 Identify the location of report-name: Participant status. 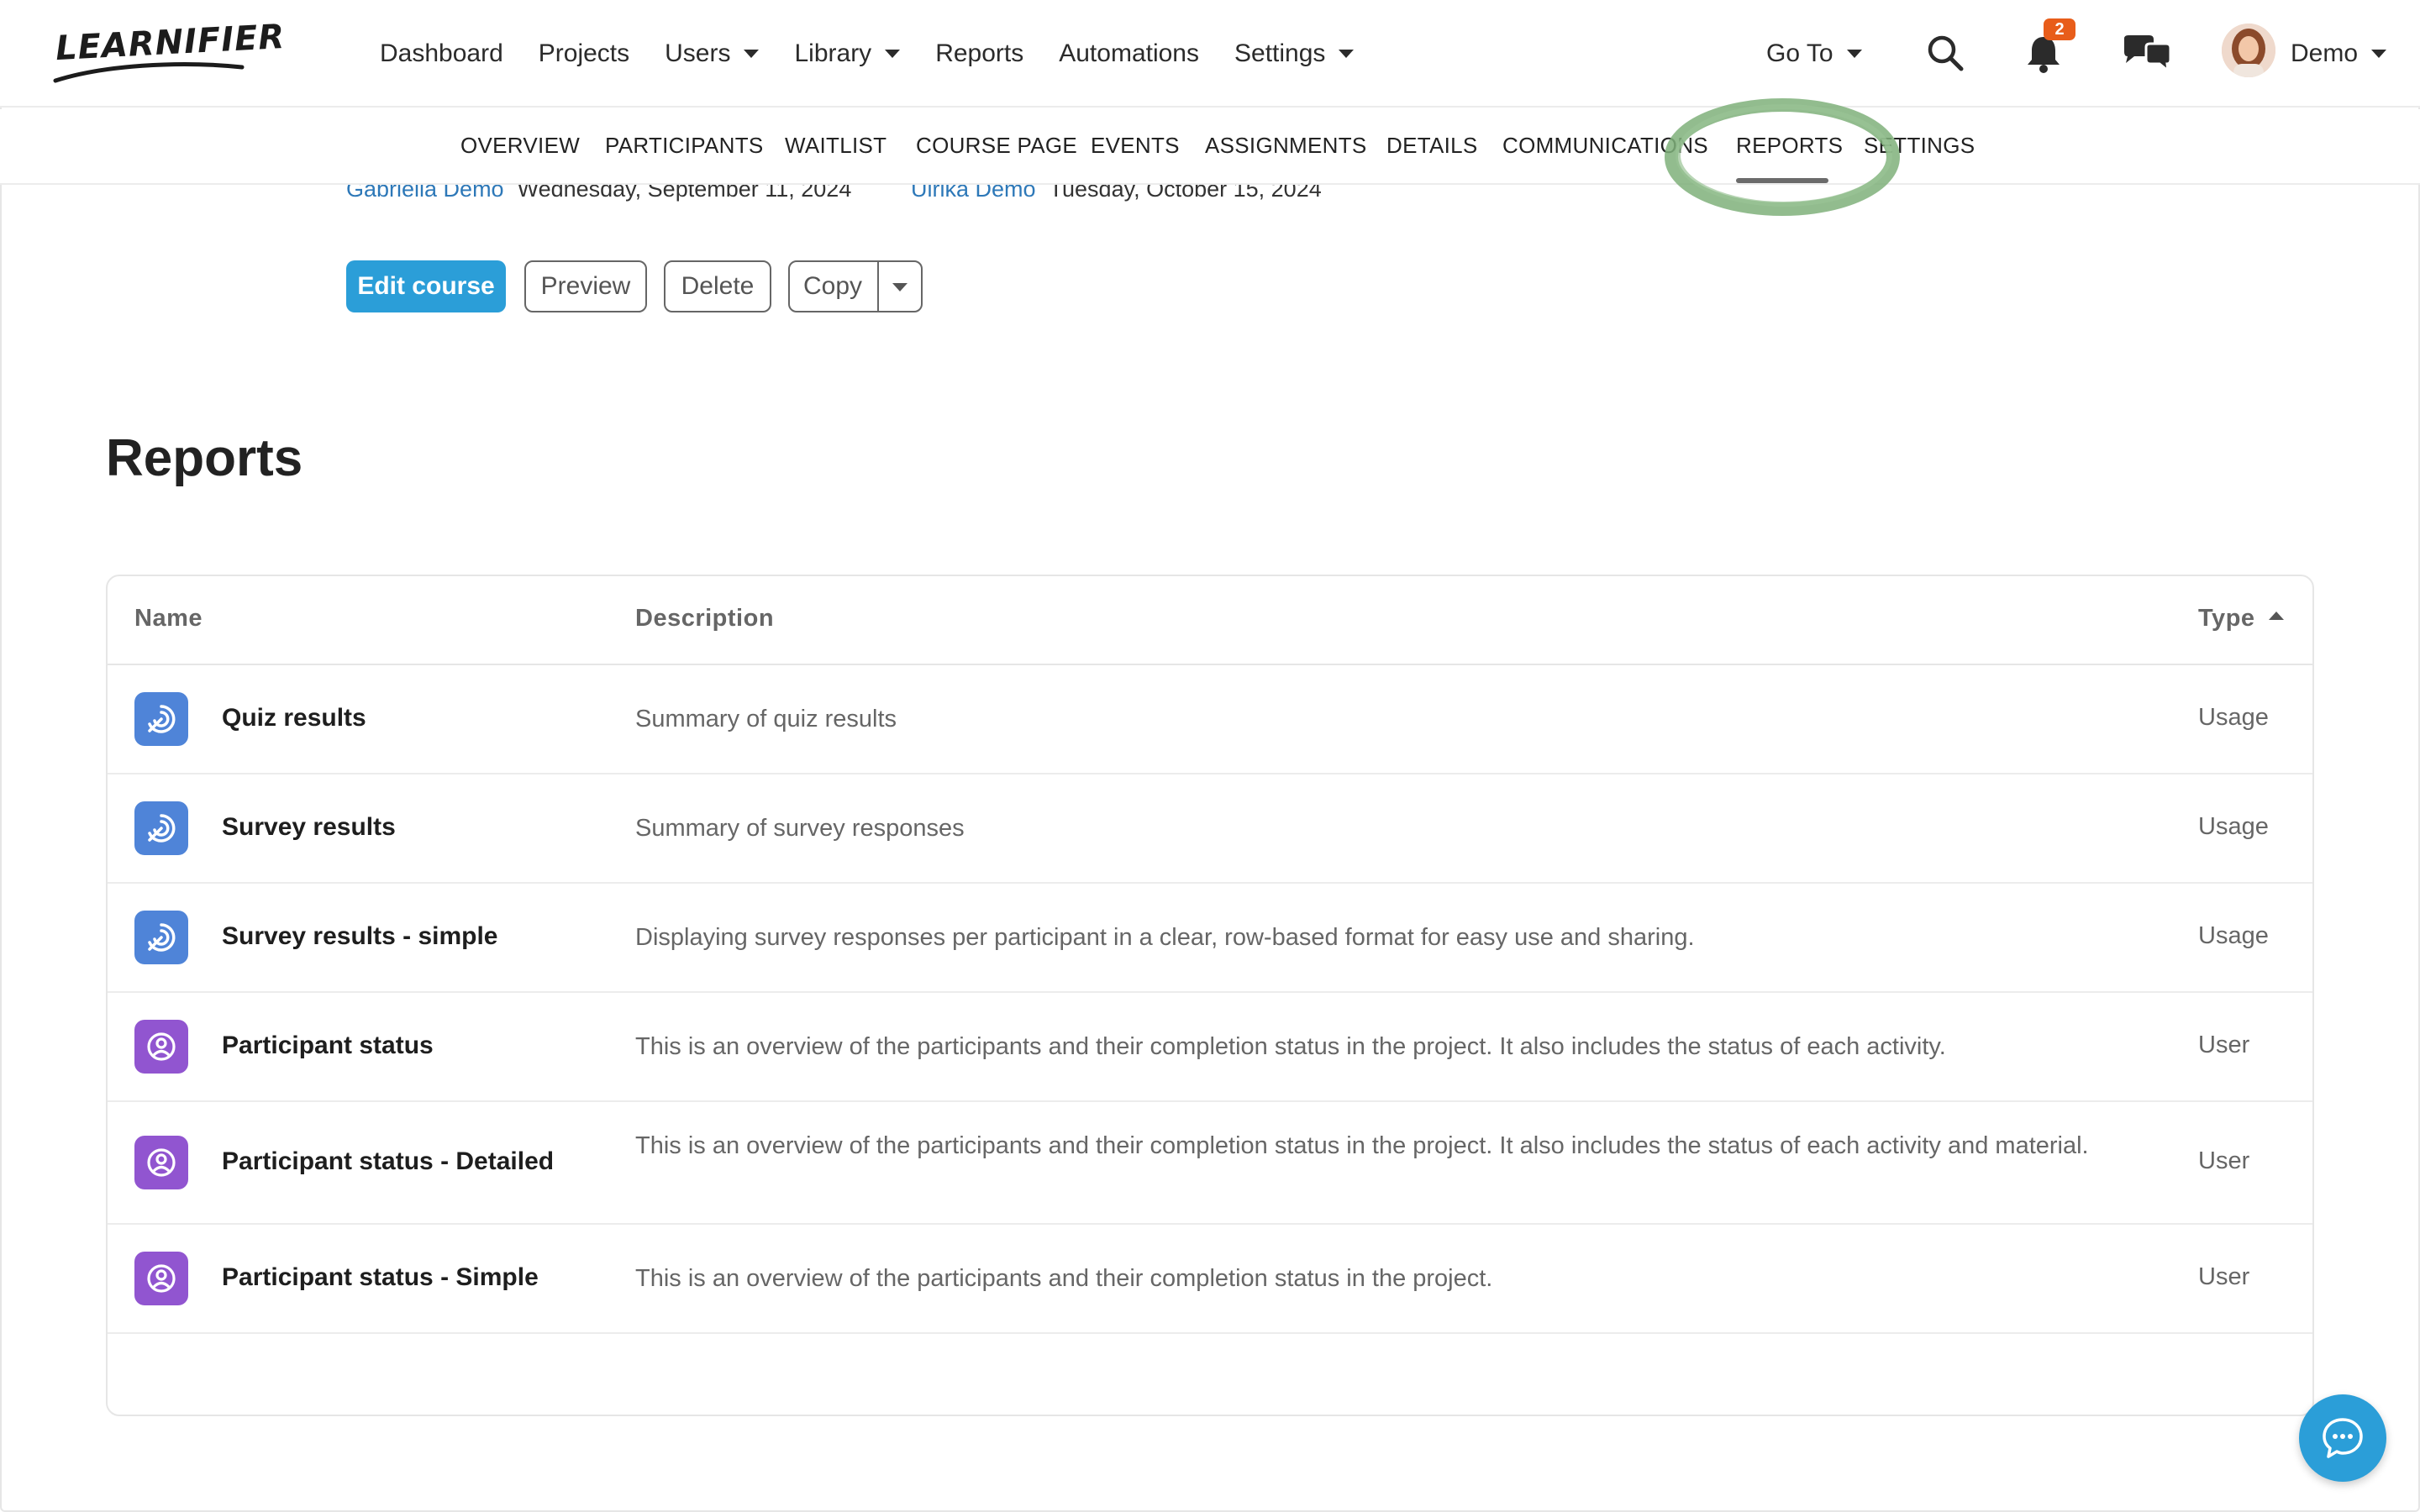
(328, 1046).